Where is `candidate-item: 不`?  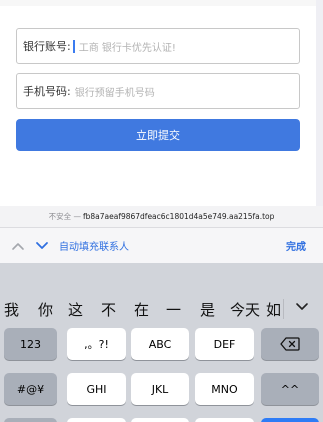 candidate-item: 不 is located at coordinates (108, 309).